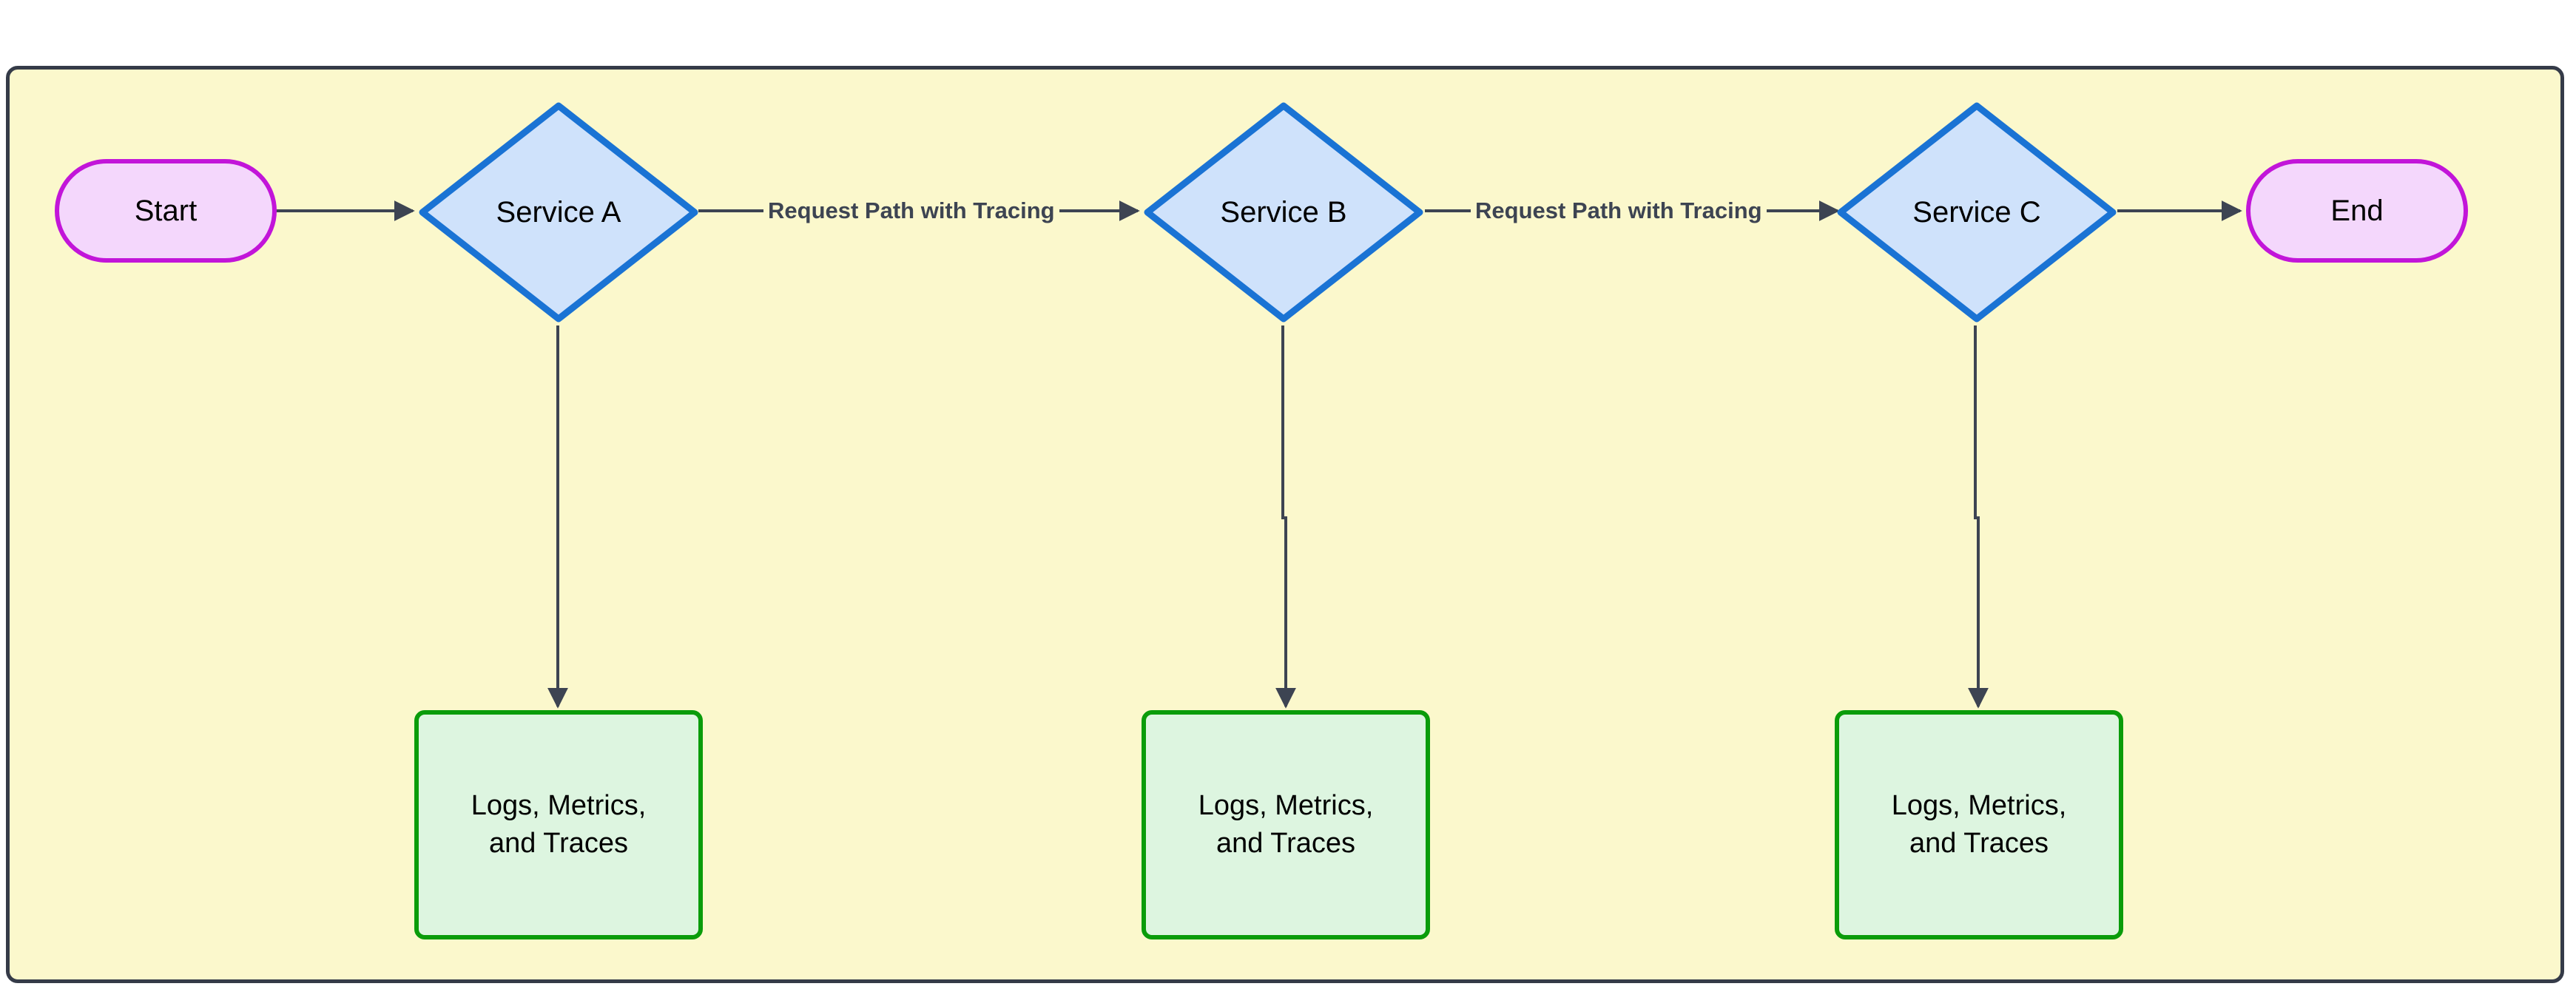  I want to click on node-start: Start, so click(166, 211).